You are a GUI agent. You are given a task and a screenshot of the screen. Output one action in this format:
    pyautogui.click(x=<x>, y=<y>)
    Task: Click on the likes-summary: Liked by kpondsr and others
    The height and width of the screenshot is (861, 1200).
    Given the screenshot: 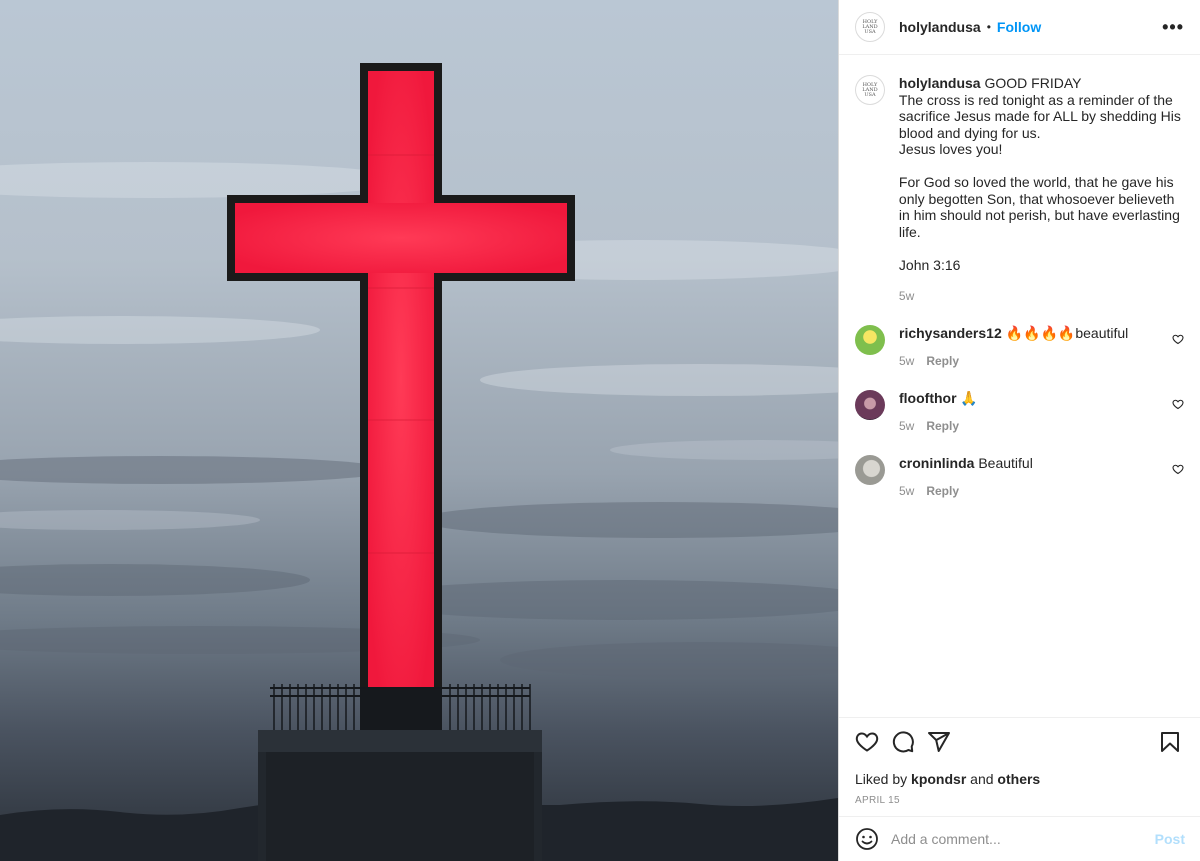 What is the action you would take?
    pyautogui.click(x=1020, y=779)
    